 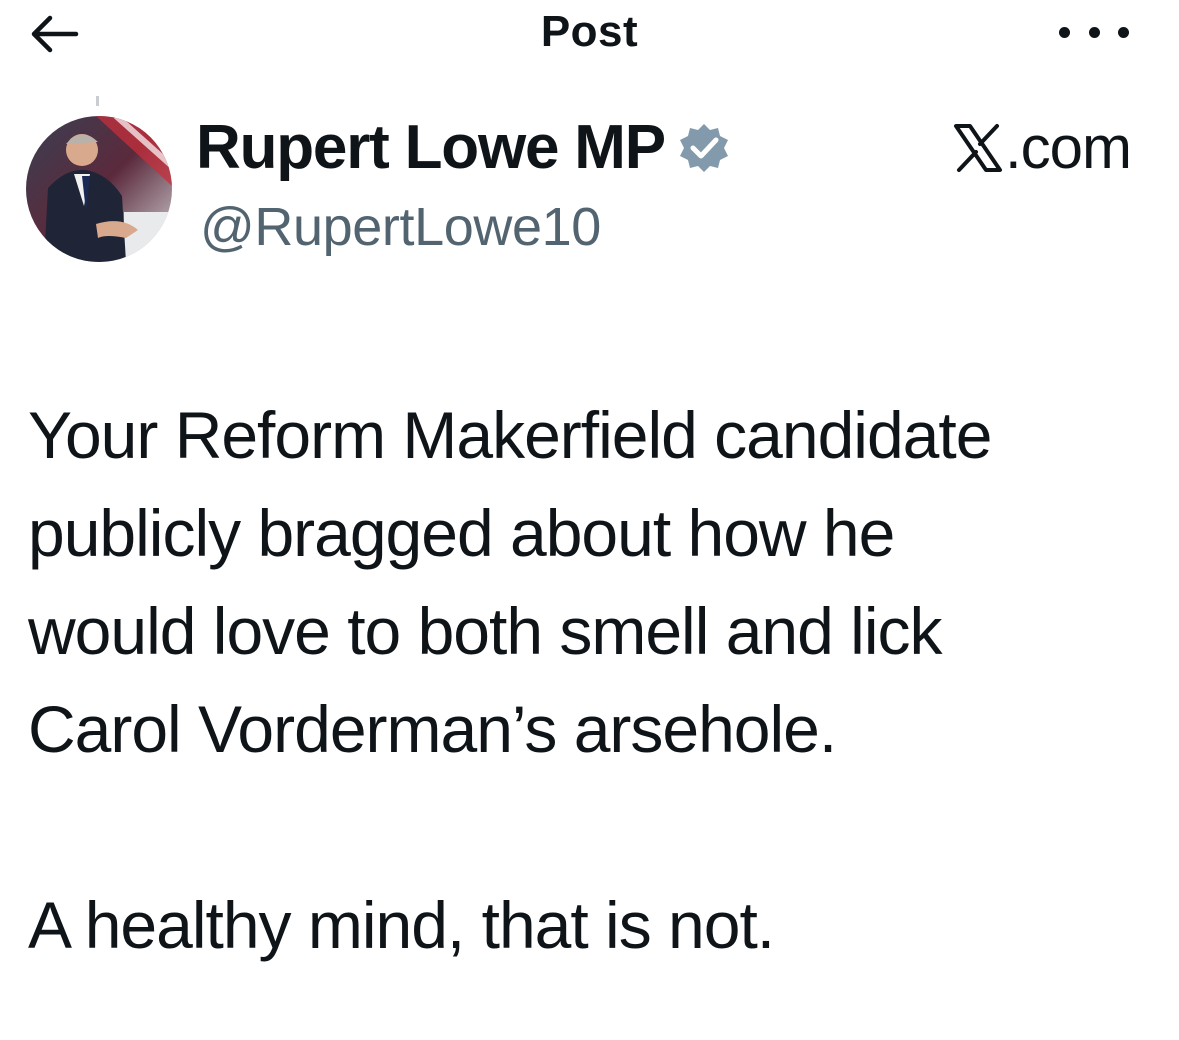 What do you see at coordinates (431, 147) in the screenshot?
I see `display-name: Rupert Lowe MP` at bounding box center [431, 147].